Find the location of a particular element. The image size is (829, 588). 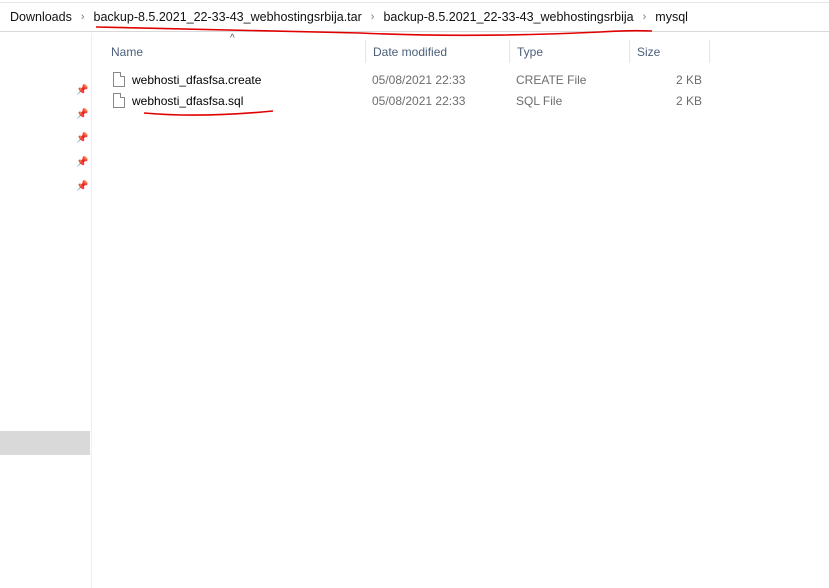

navigation-pane: 📌 📌 📌 📌 📌 is located at coordinates (46, 310).